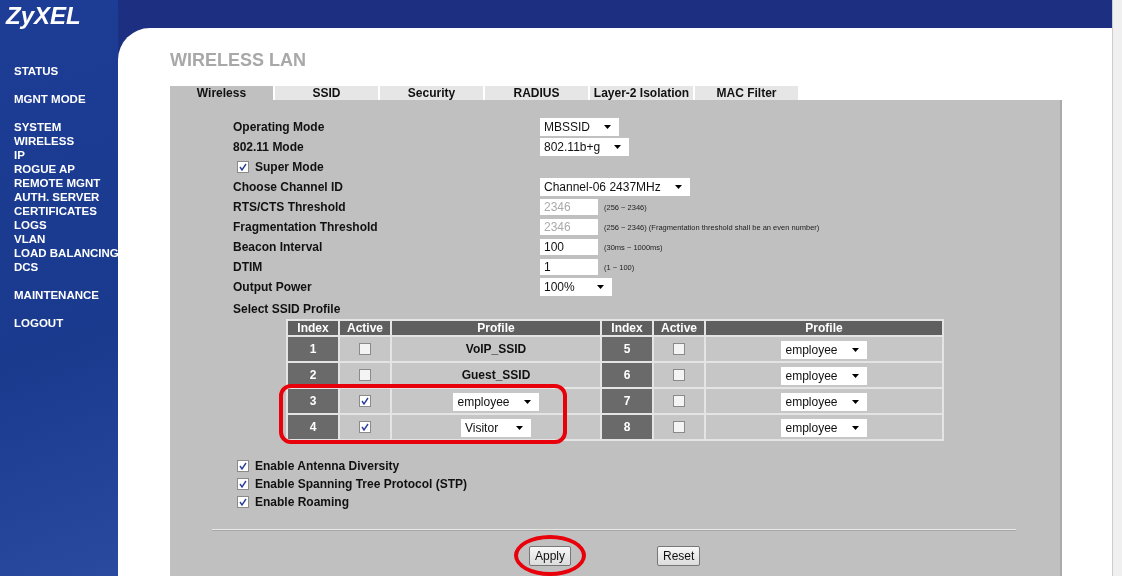 This screenshot has height=576, width=1122. I want to click on checkbox-label: Enable Roaming, so click(302, 502).